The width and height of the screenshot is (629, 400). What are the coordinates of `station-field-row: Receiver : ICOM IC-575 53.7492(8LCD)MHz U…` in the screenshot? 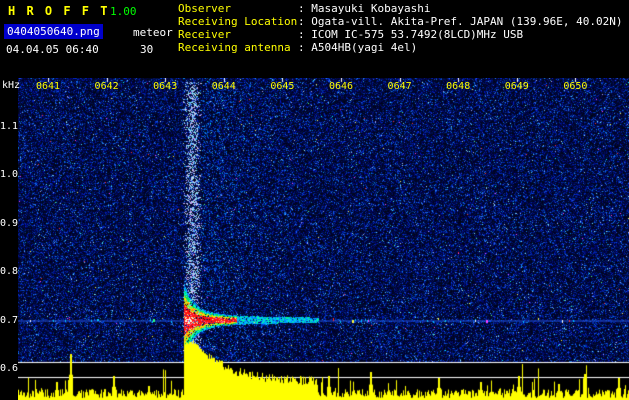 It's located at (400, 34).